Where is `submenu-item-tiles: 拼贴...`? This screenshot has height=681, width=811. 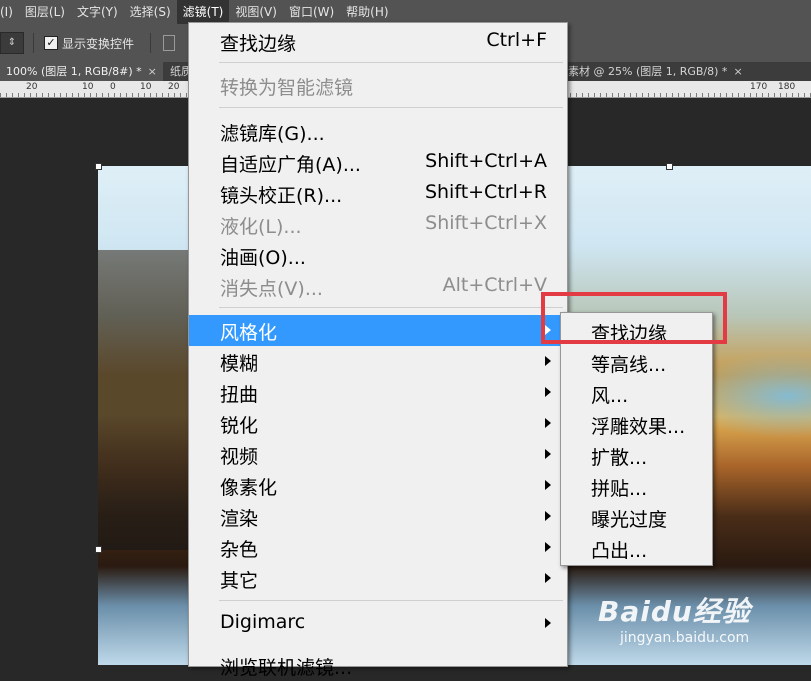 submenu-item-tiles: 拼贴... is located at coordinates (636, 485).